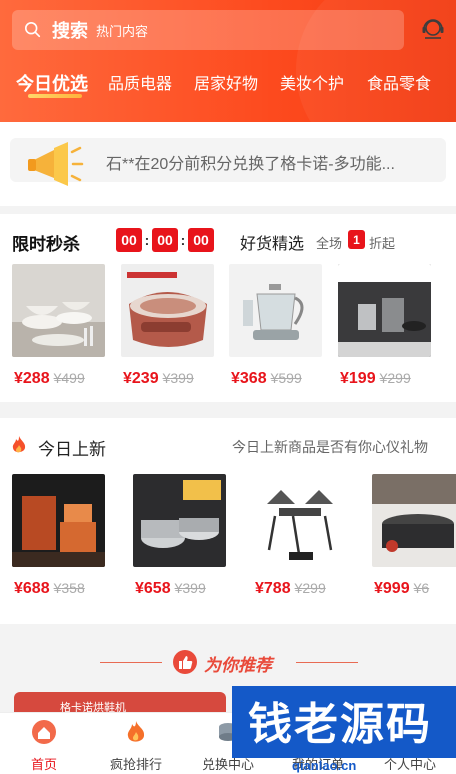  Describe the element at coordinates (356, 239) in the screenshot. I see `discount-badge: 1` at that location.